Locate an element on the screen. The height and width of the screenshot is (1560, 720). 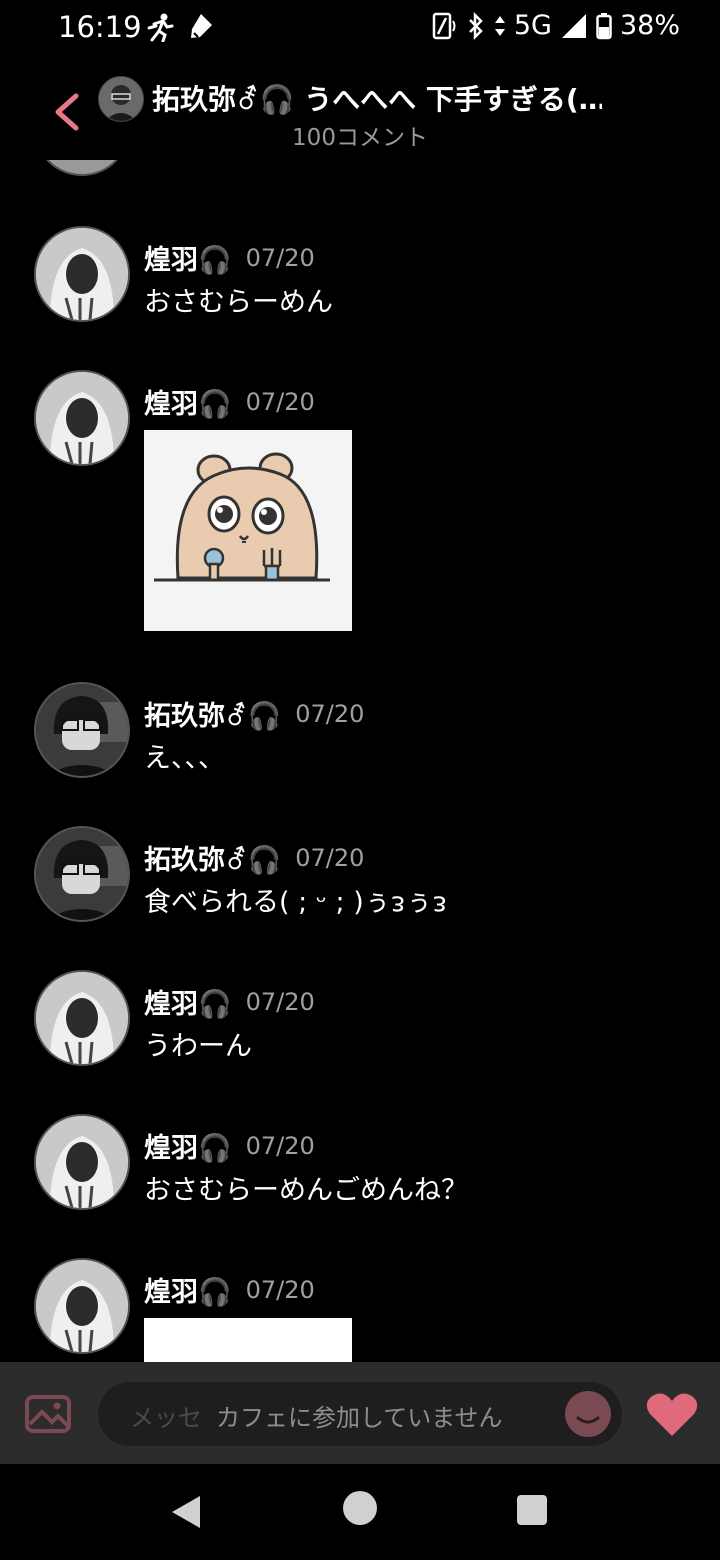
post-header: 拓玖弥⚦🎧 うへへへ 下手すぎる(… 100コメント is located at coordinates (360, 108).